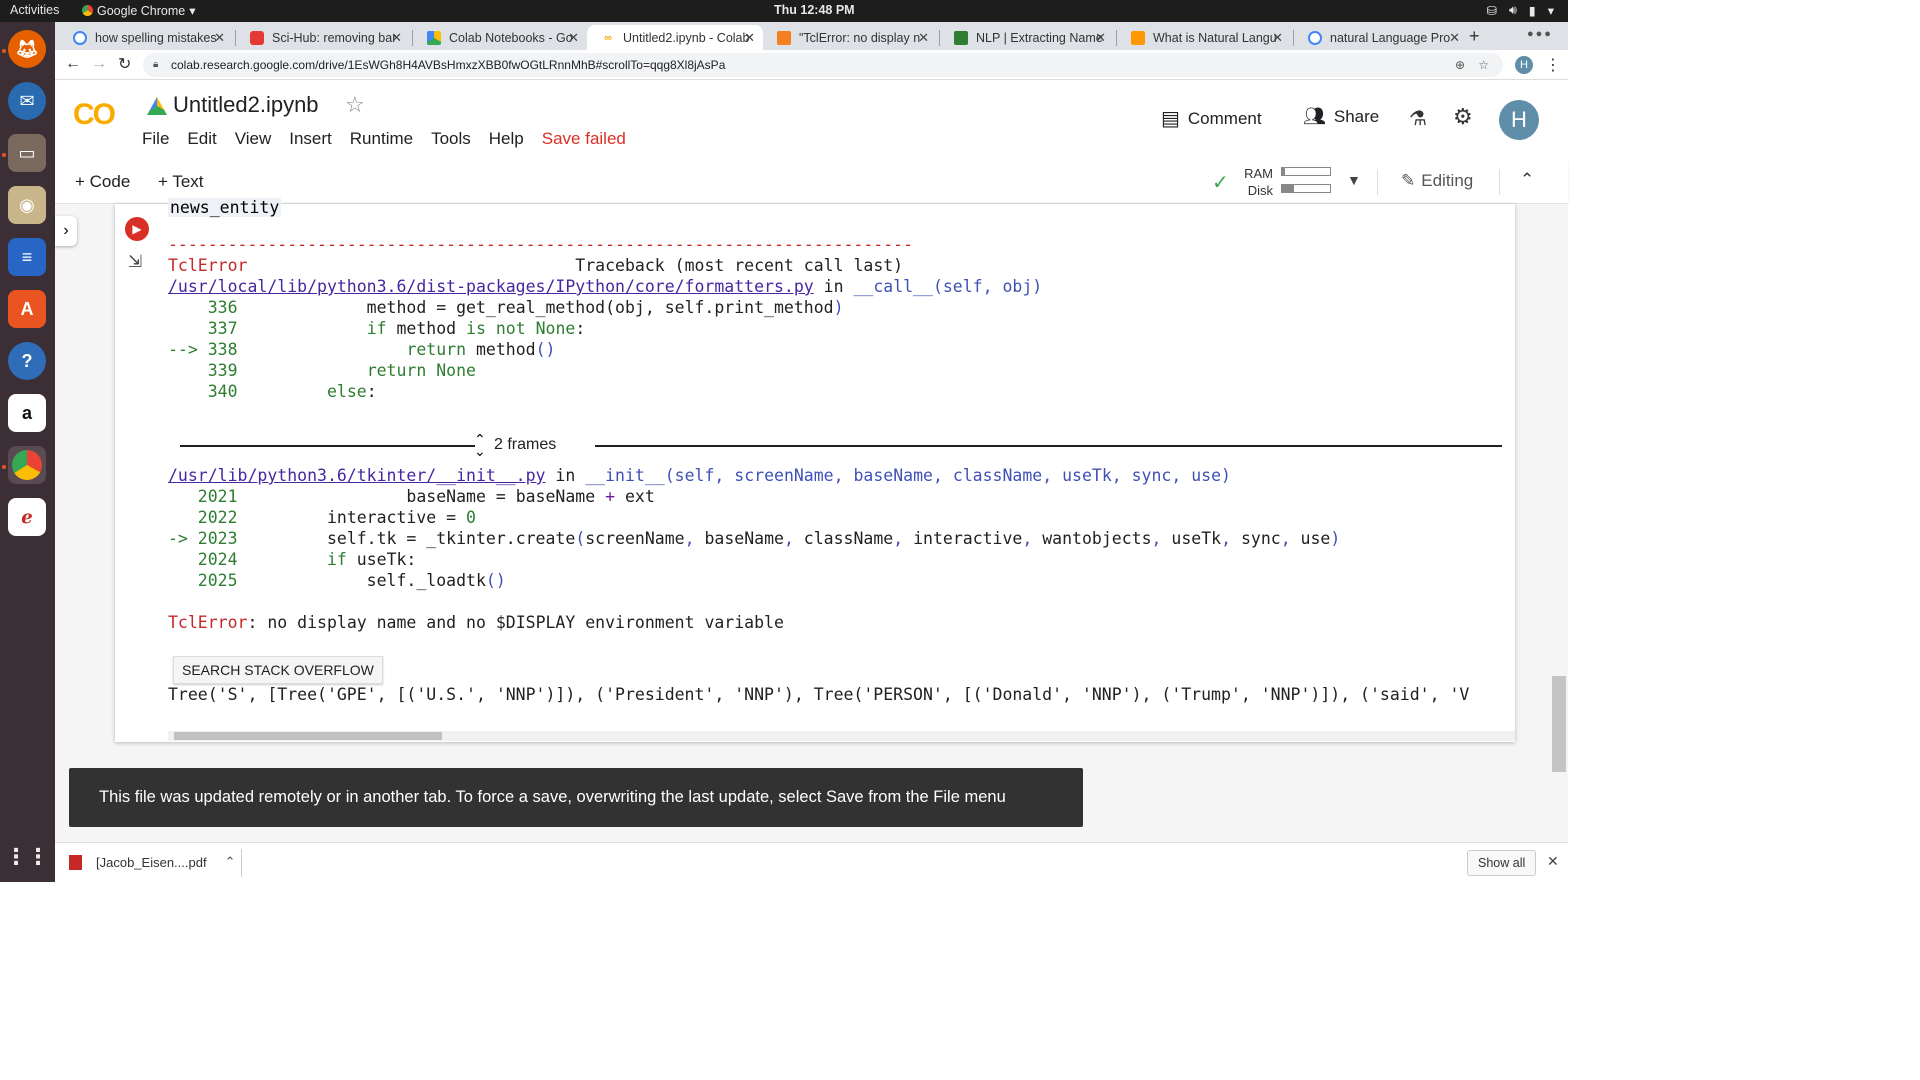  I want to click on google-icon, so click(1315, 37).